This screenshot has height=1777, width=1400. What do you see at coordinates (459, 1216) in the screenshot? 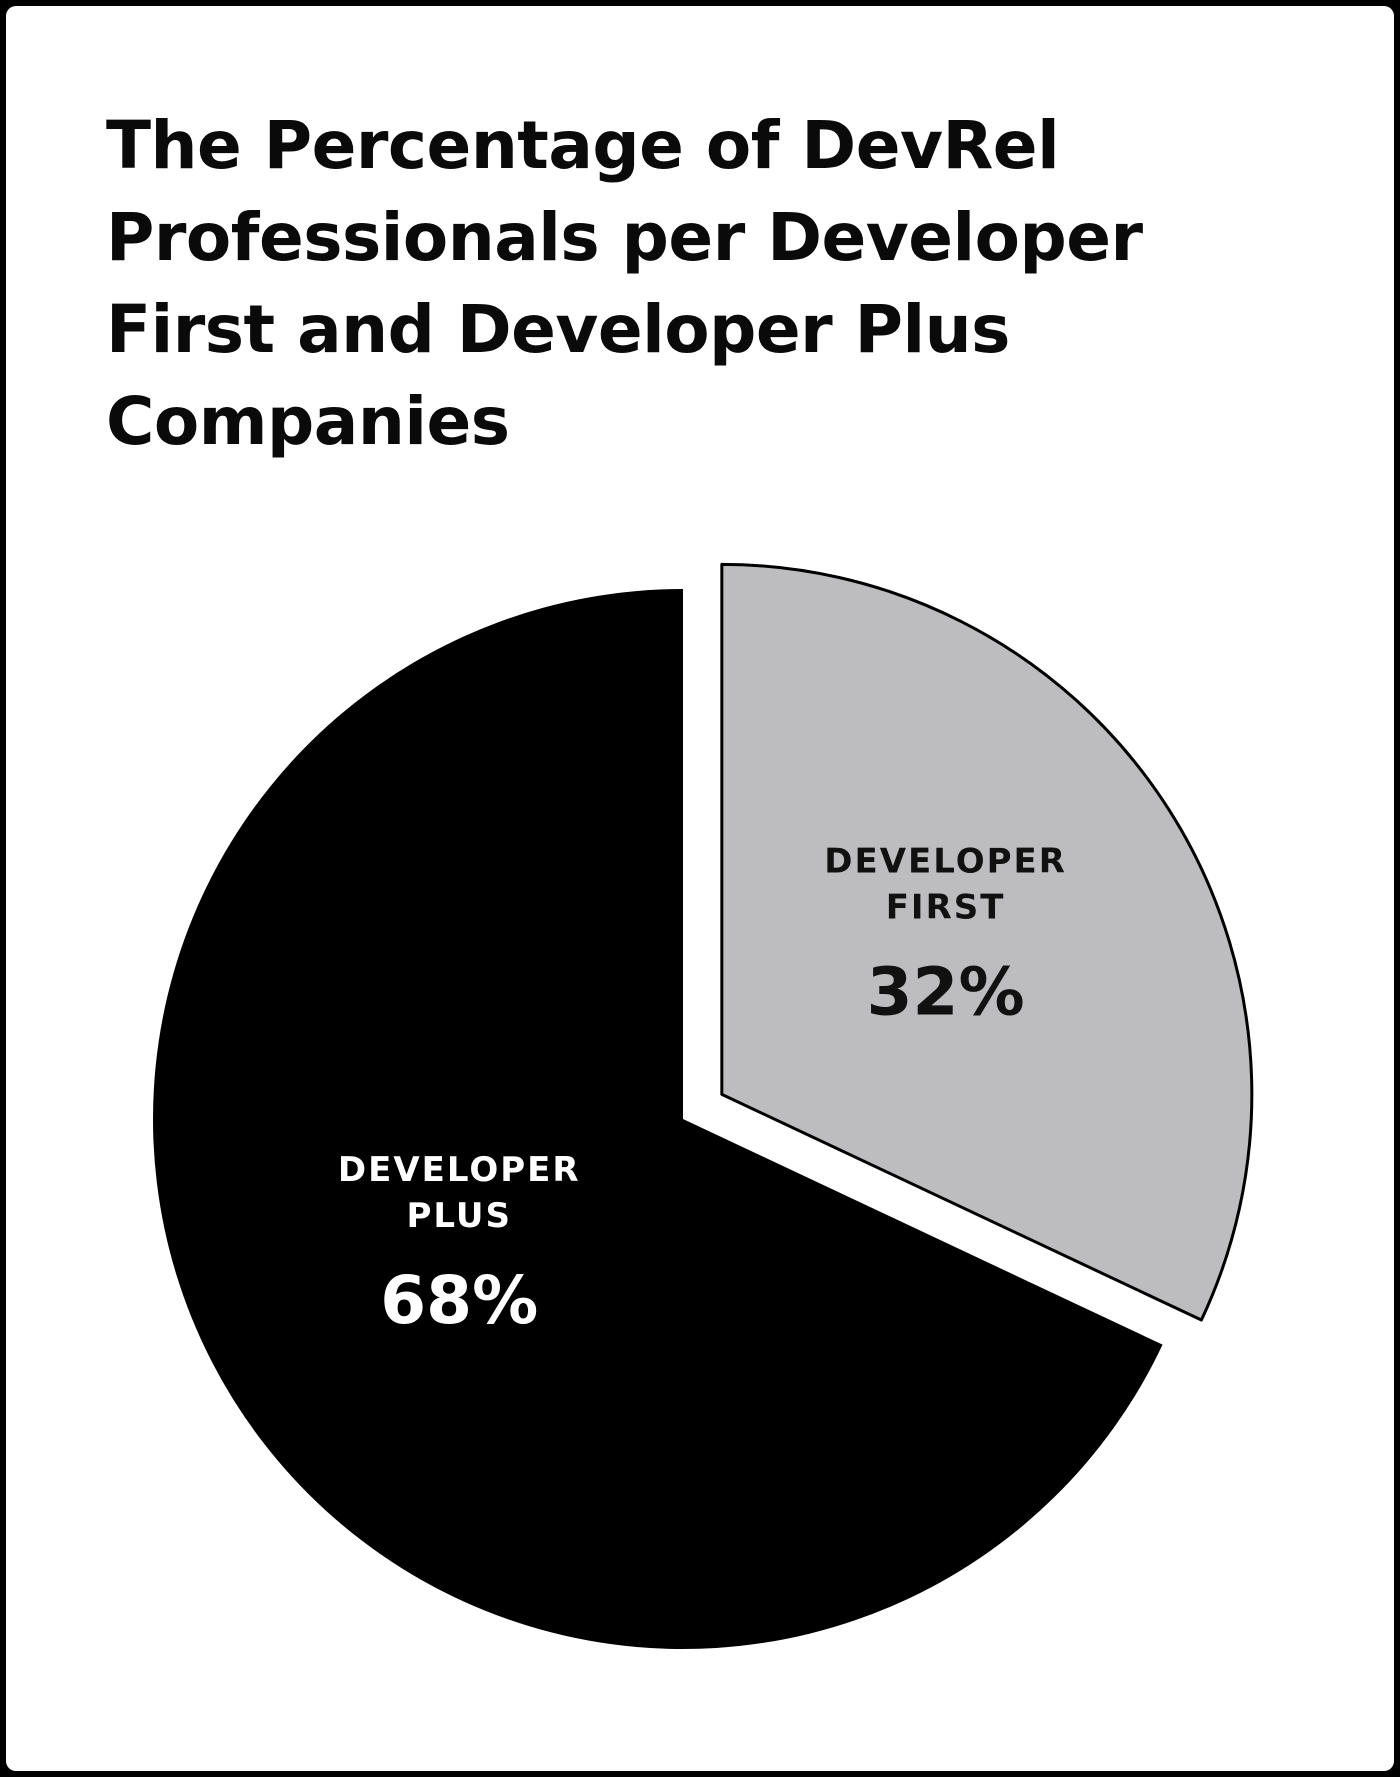
I see `slice-label: PLUS` at bounding box center [459, 1216].